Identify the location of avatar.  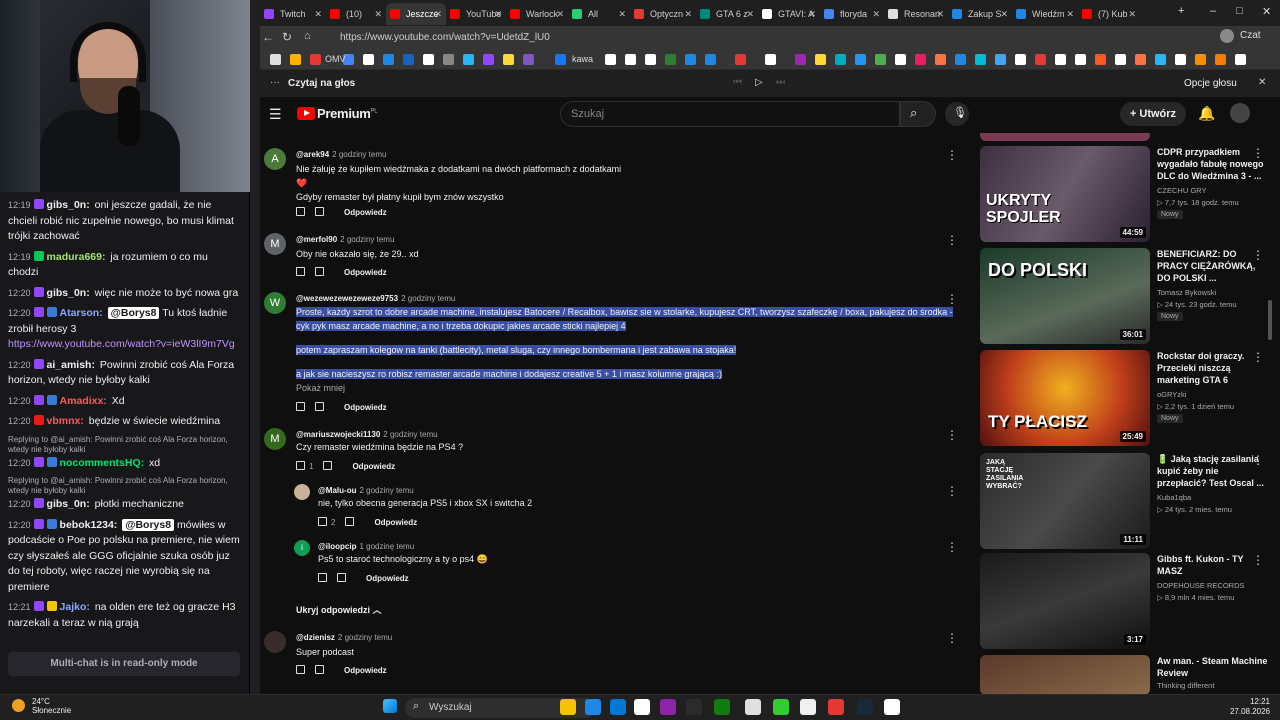
(1240, 113).